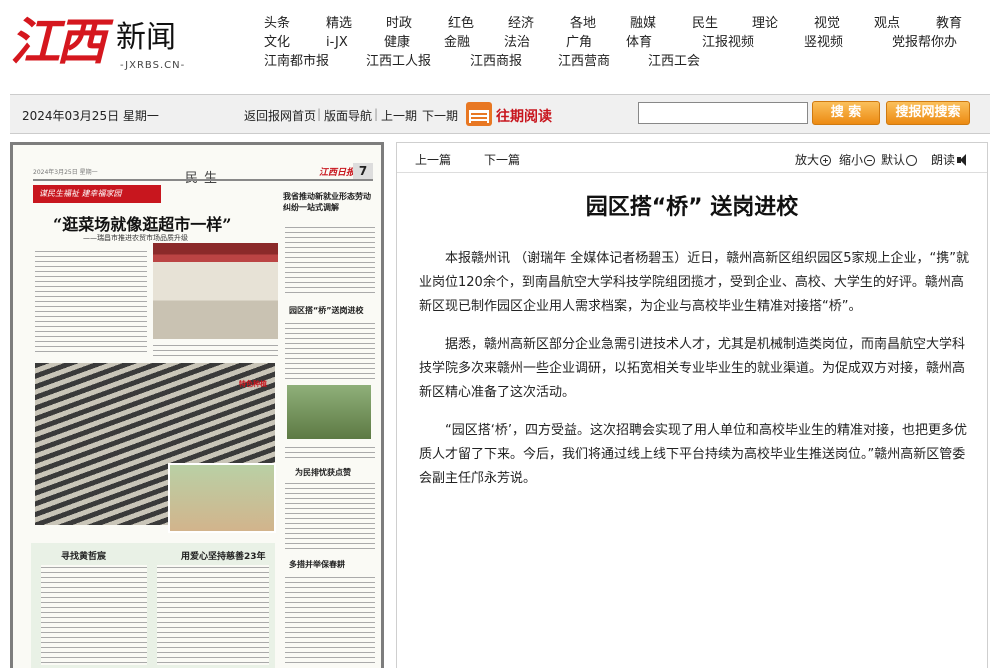  Describe the element at coordinates (317, 564) in the screenshot. I see `paper-right-headline-4: 多措并举保春耕` at that location.